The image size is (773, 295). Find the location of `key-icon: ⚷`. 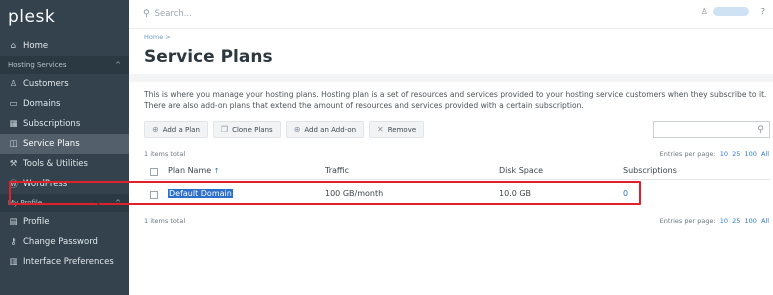

key-icon: ⚷ is located at coordinates (13, 242).